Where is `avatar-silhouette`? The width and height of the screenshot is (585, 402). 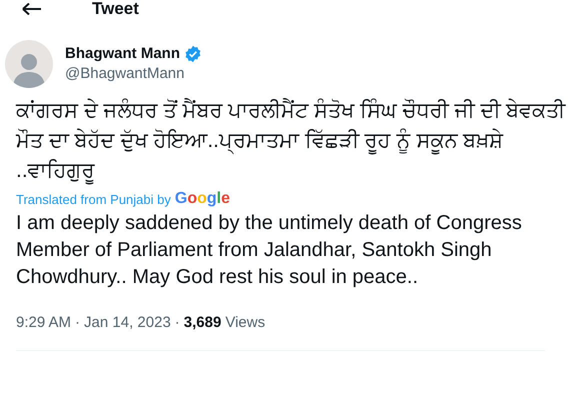
avatar-silhouette is located at coordinates (29, 64).